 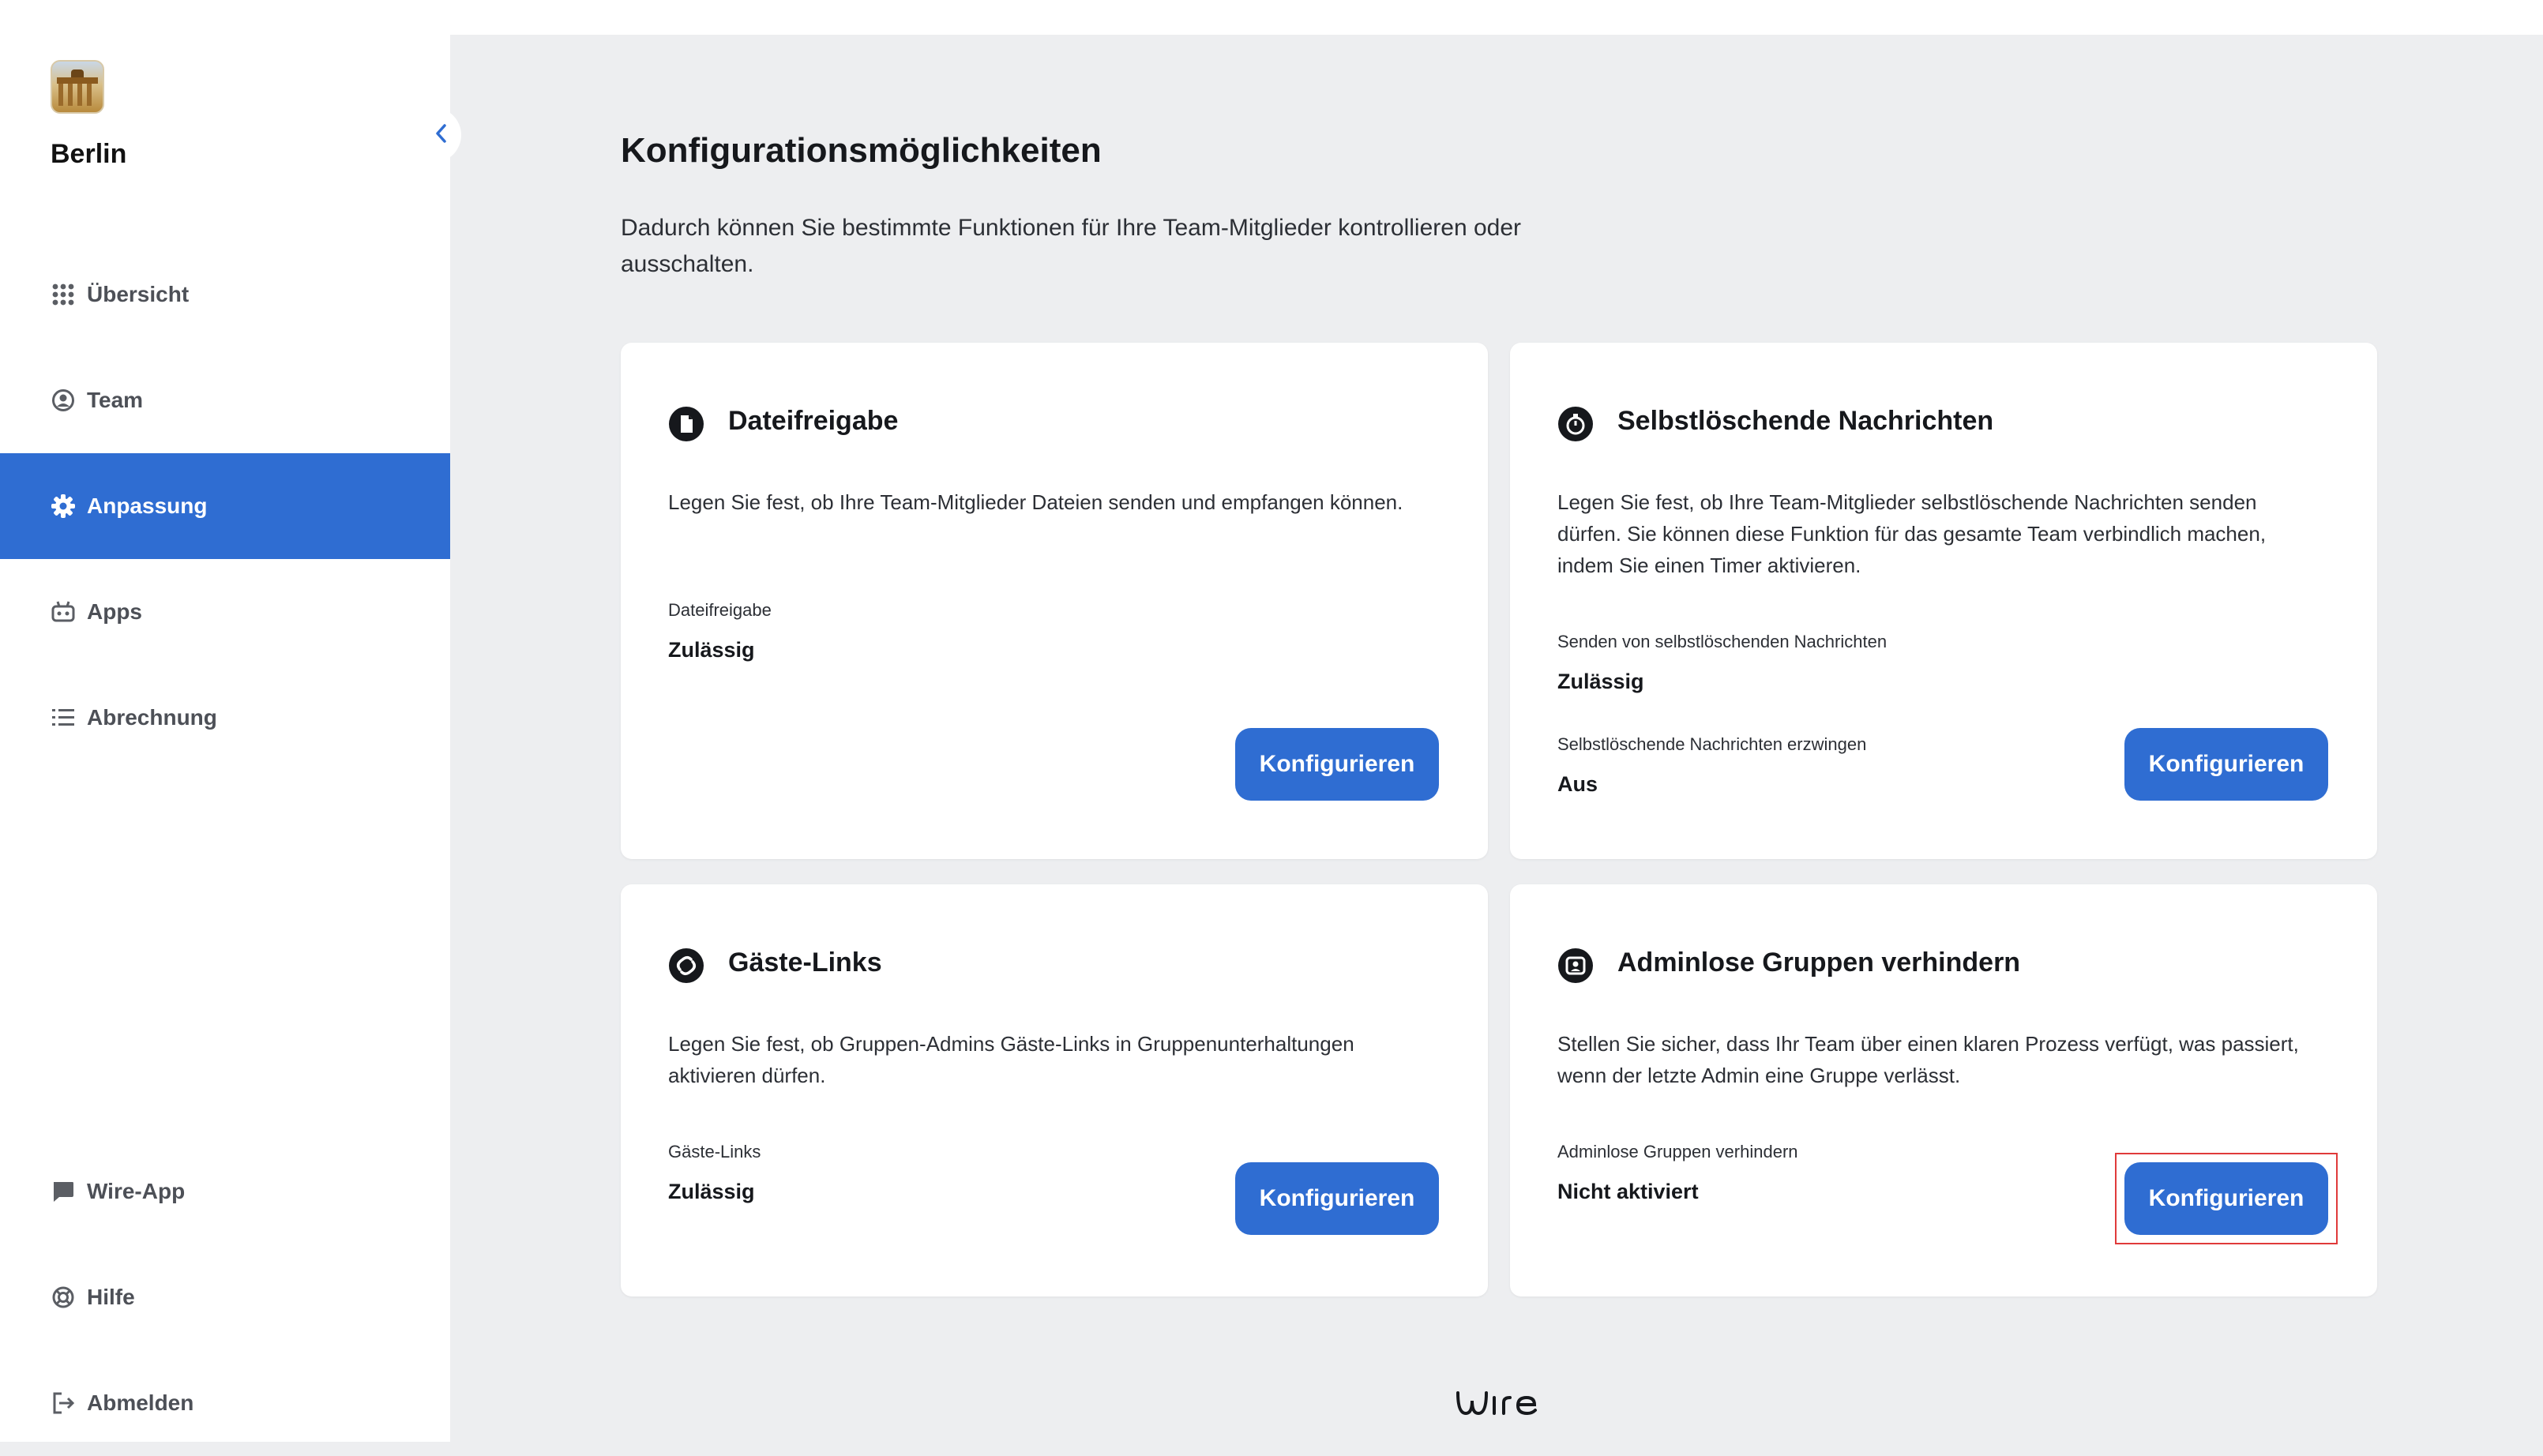 What do you see at coordinates (89, 154) in the screenshot?
I see `team-name: Berlin` at bounding box center [89, 154].